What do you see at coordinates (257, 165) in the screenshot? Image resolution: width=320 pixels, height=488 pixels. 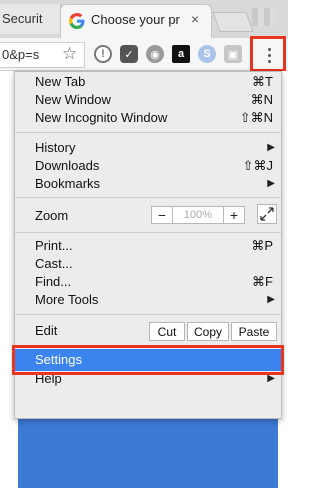 I see `shortcut-downloads: ⇧⌘J` at bounding box center [257, 165].